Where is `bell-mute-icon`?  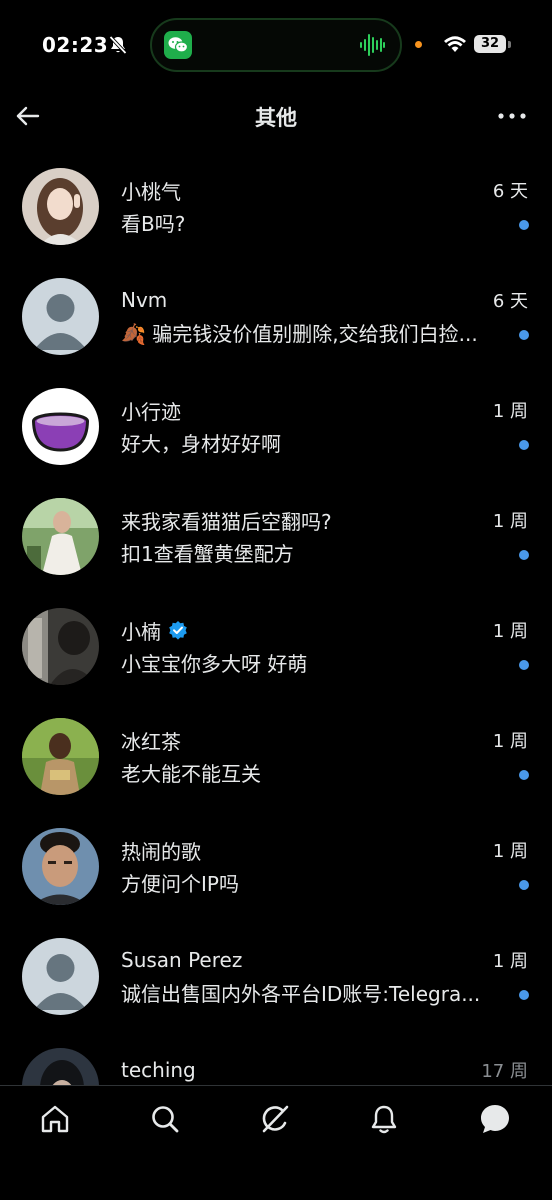
bell-mute-icon is located at coordinates (118, 45).